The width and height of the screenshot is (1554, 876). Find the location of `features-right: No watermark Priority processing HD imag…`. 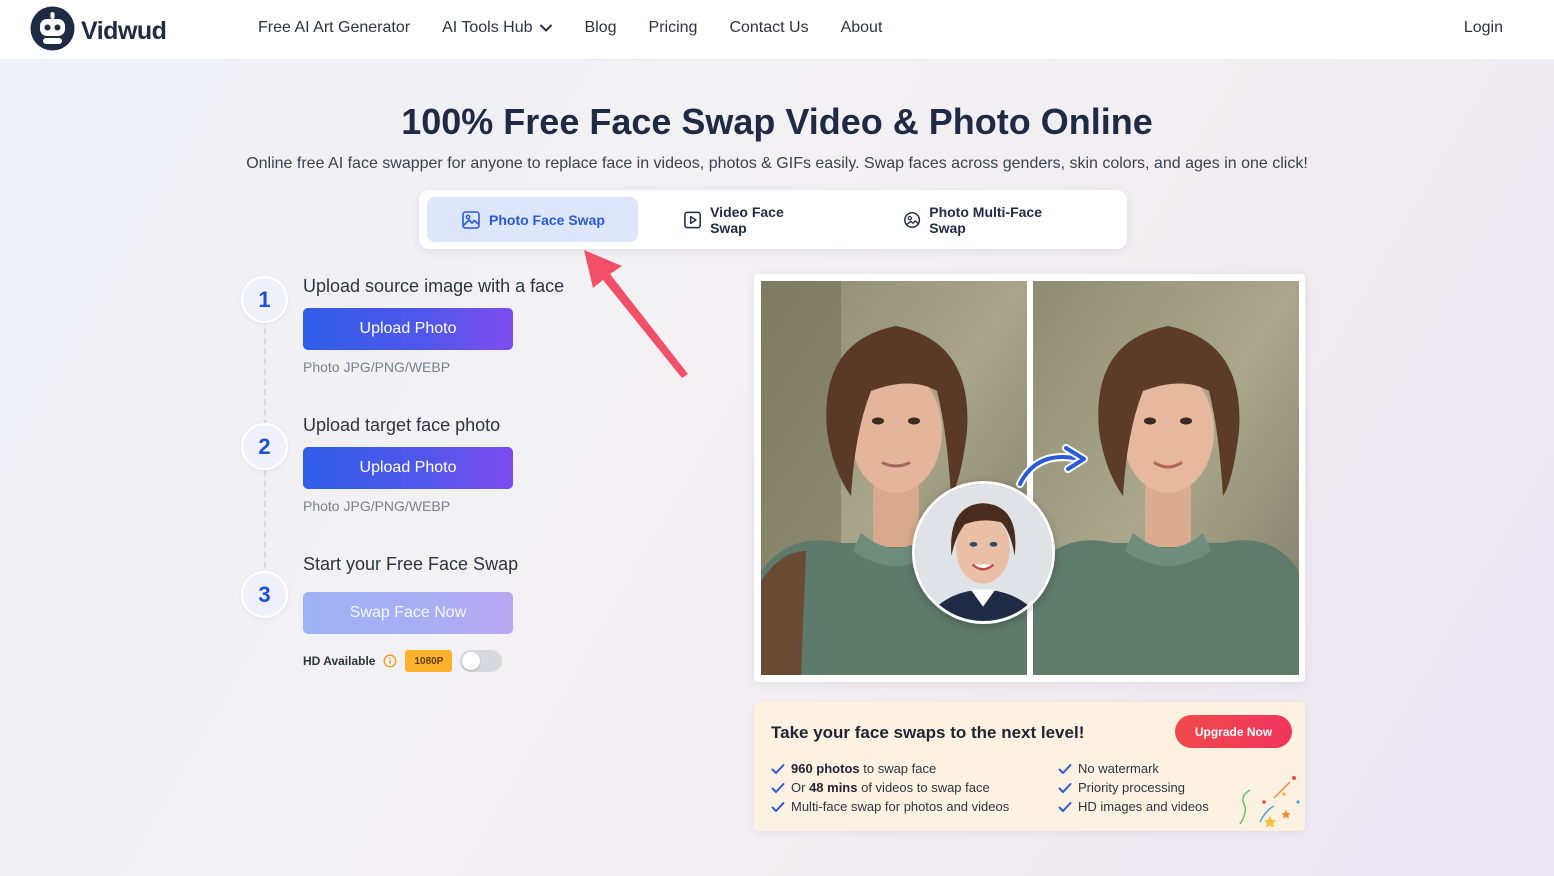

features-right: No watermark Priority processing HD imag… is located at coordinates (1133, 787).